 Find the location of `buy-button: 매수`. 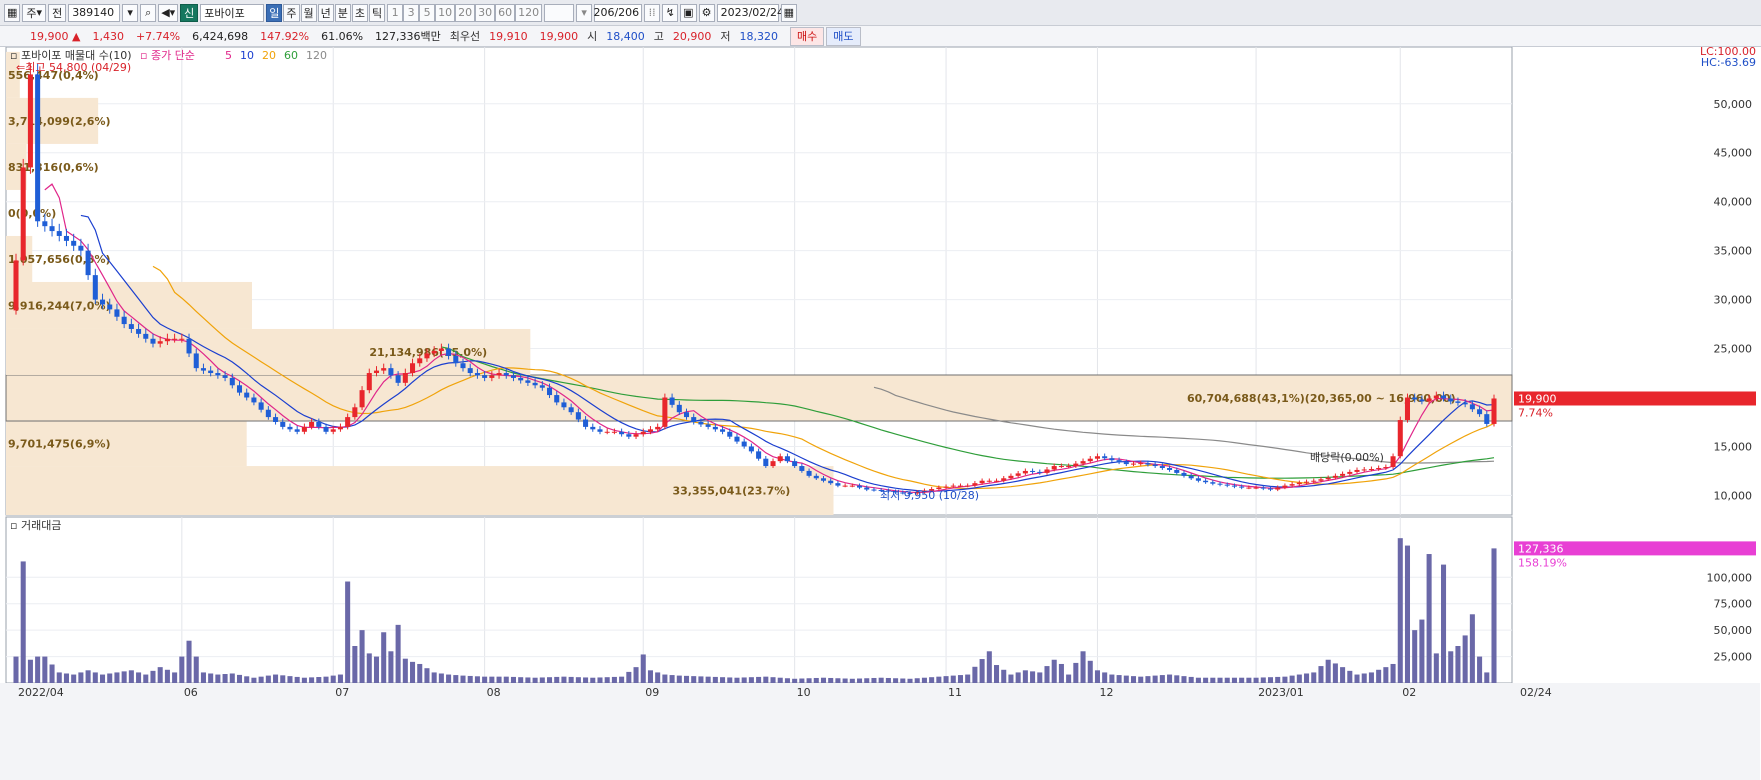

buy-button: 매수 is located at coordinates (807, 36).